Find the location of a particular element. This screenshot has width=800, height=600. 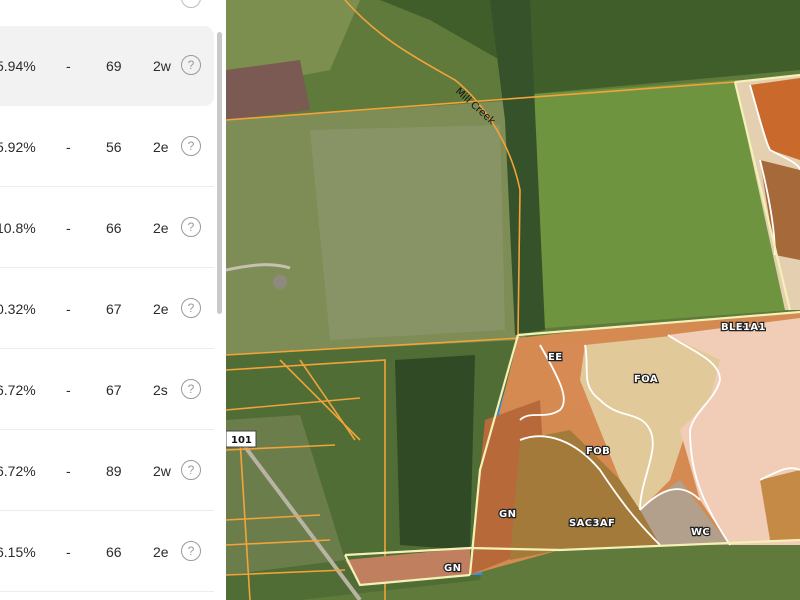

table-row: 6.72% - 67 2s ? is located at coordinates (107, 390).